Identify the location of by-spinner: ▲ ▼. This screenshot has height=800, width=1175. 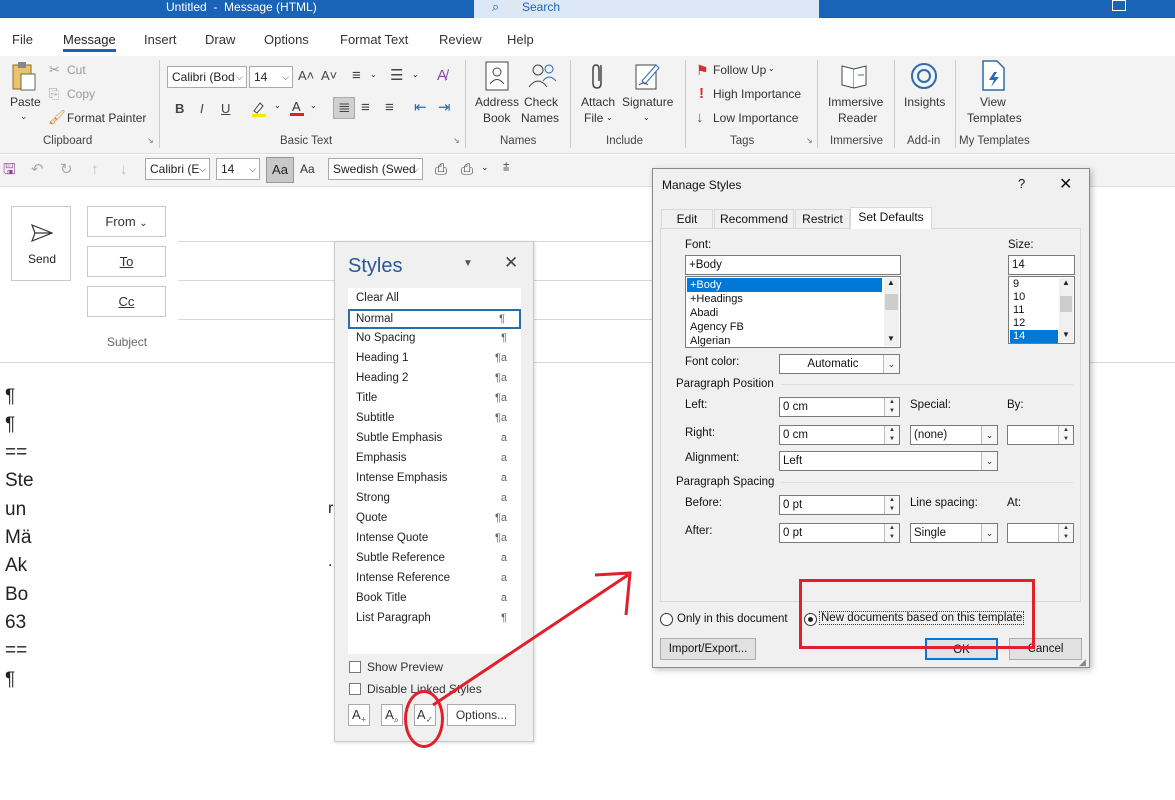
(1040, 435).